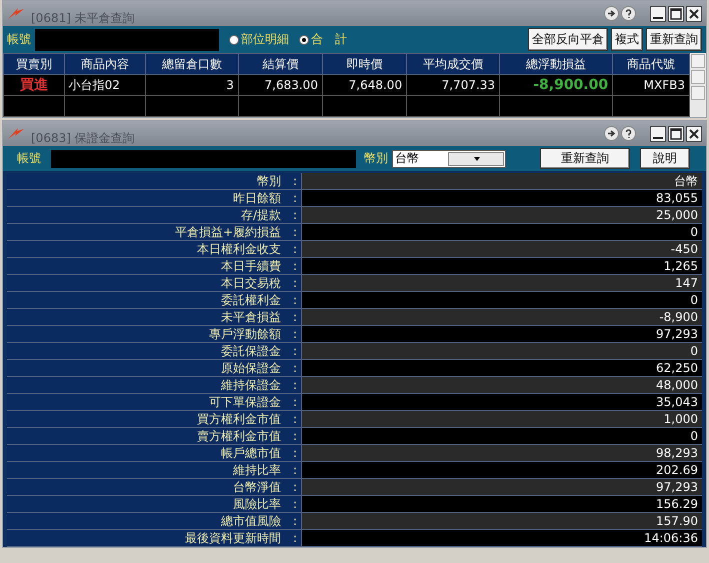 Image resolution: width=709 pixels, height=563 pixels. I want to click on cell-text: 7,683.00, so click(291, 85).